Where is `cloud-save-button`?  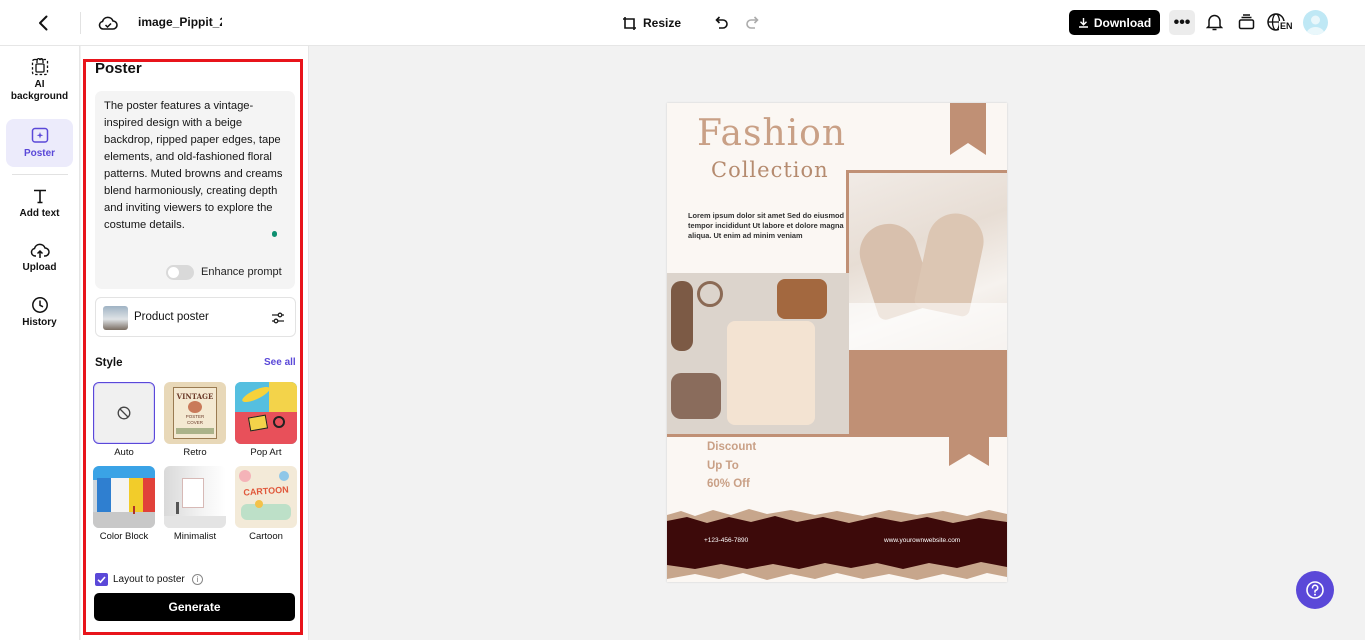 cloud-save-button is located at coordinates (108, 23).